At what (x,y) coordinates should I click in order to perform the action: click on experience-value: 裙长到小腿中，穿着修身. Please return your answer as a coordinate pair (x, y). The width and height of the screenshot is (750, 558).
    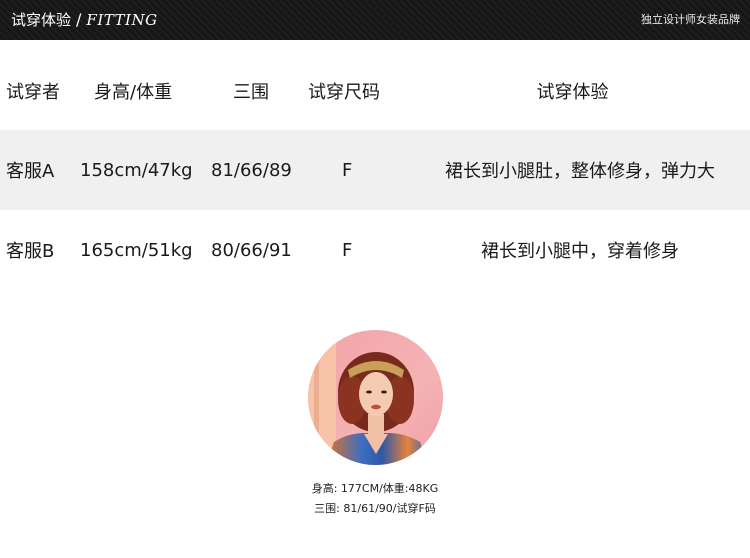
    Looking at the image, I should click on (580, 251).